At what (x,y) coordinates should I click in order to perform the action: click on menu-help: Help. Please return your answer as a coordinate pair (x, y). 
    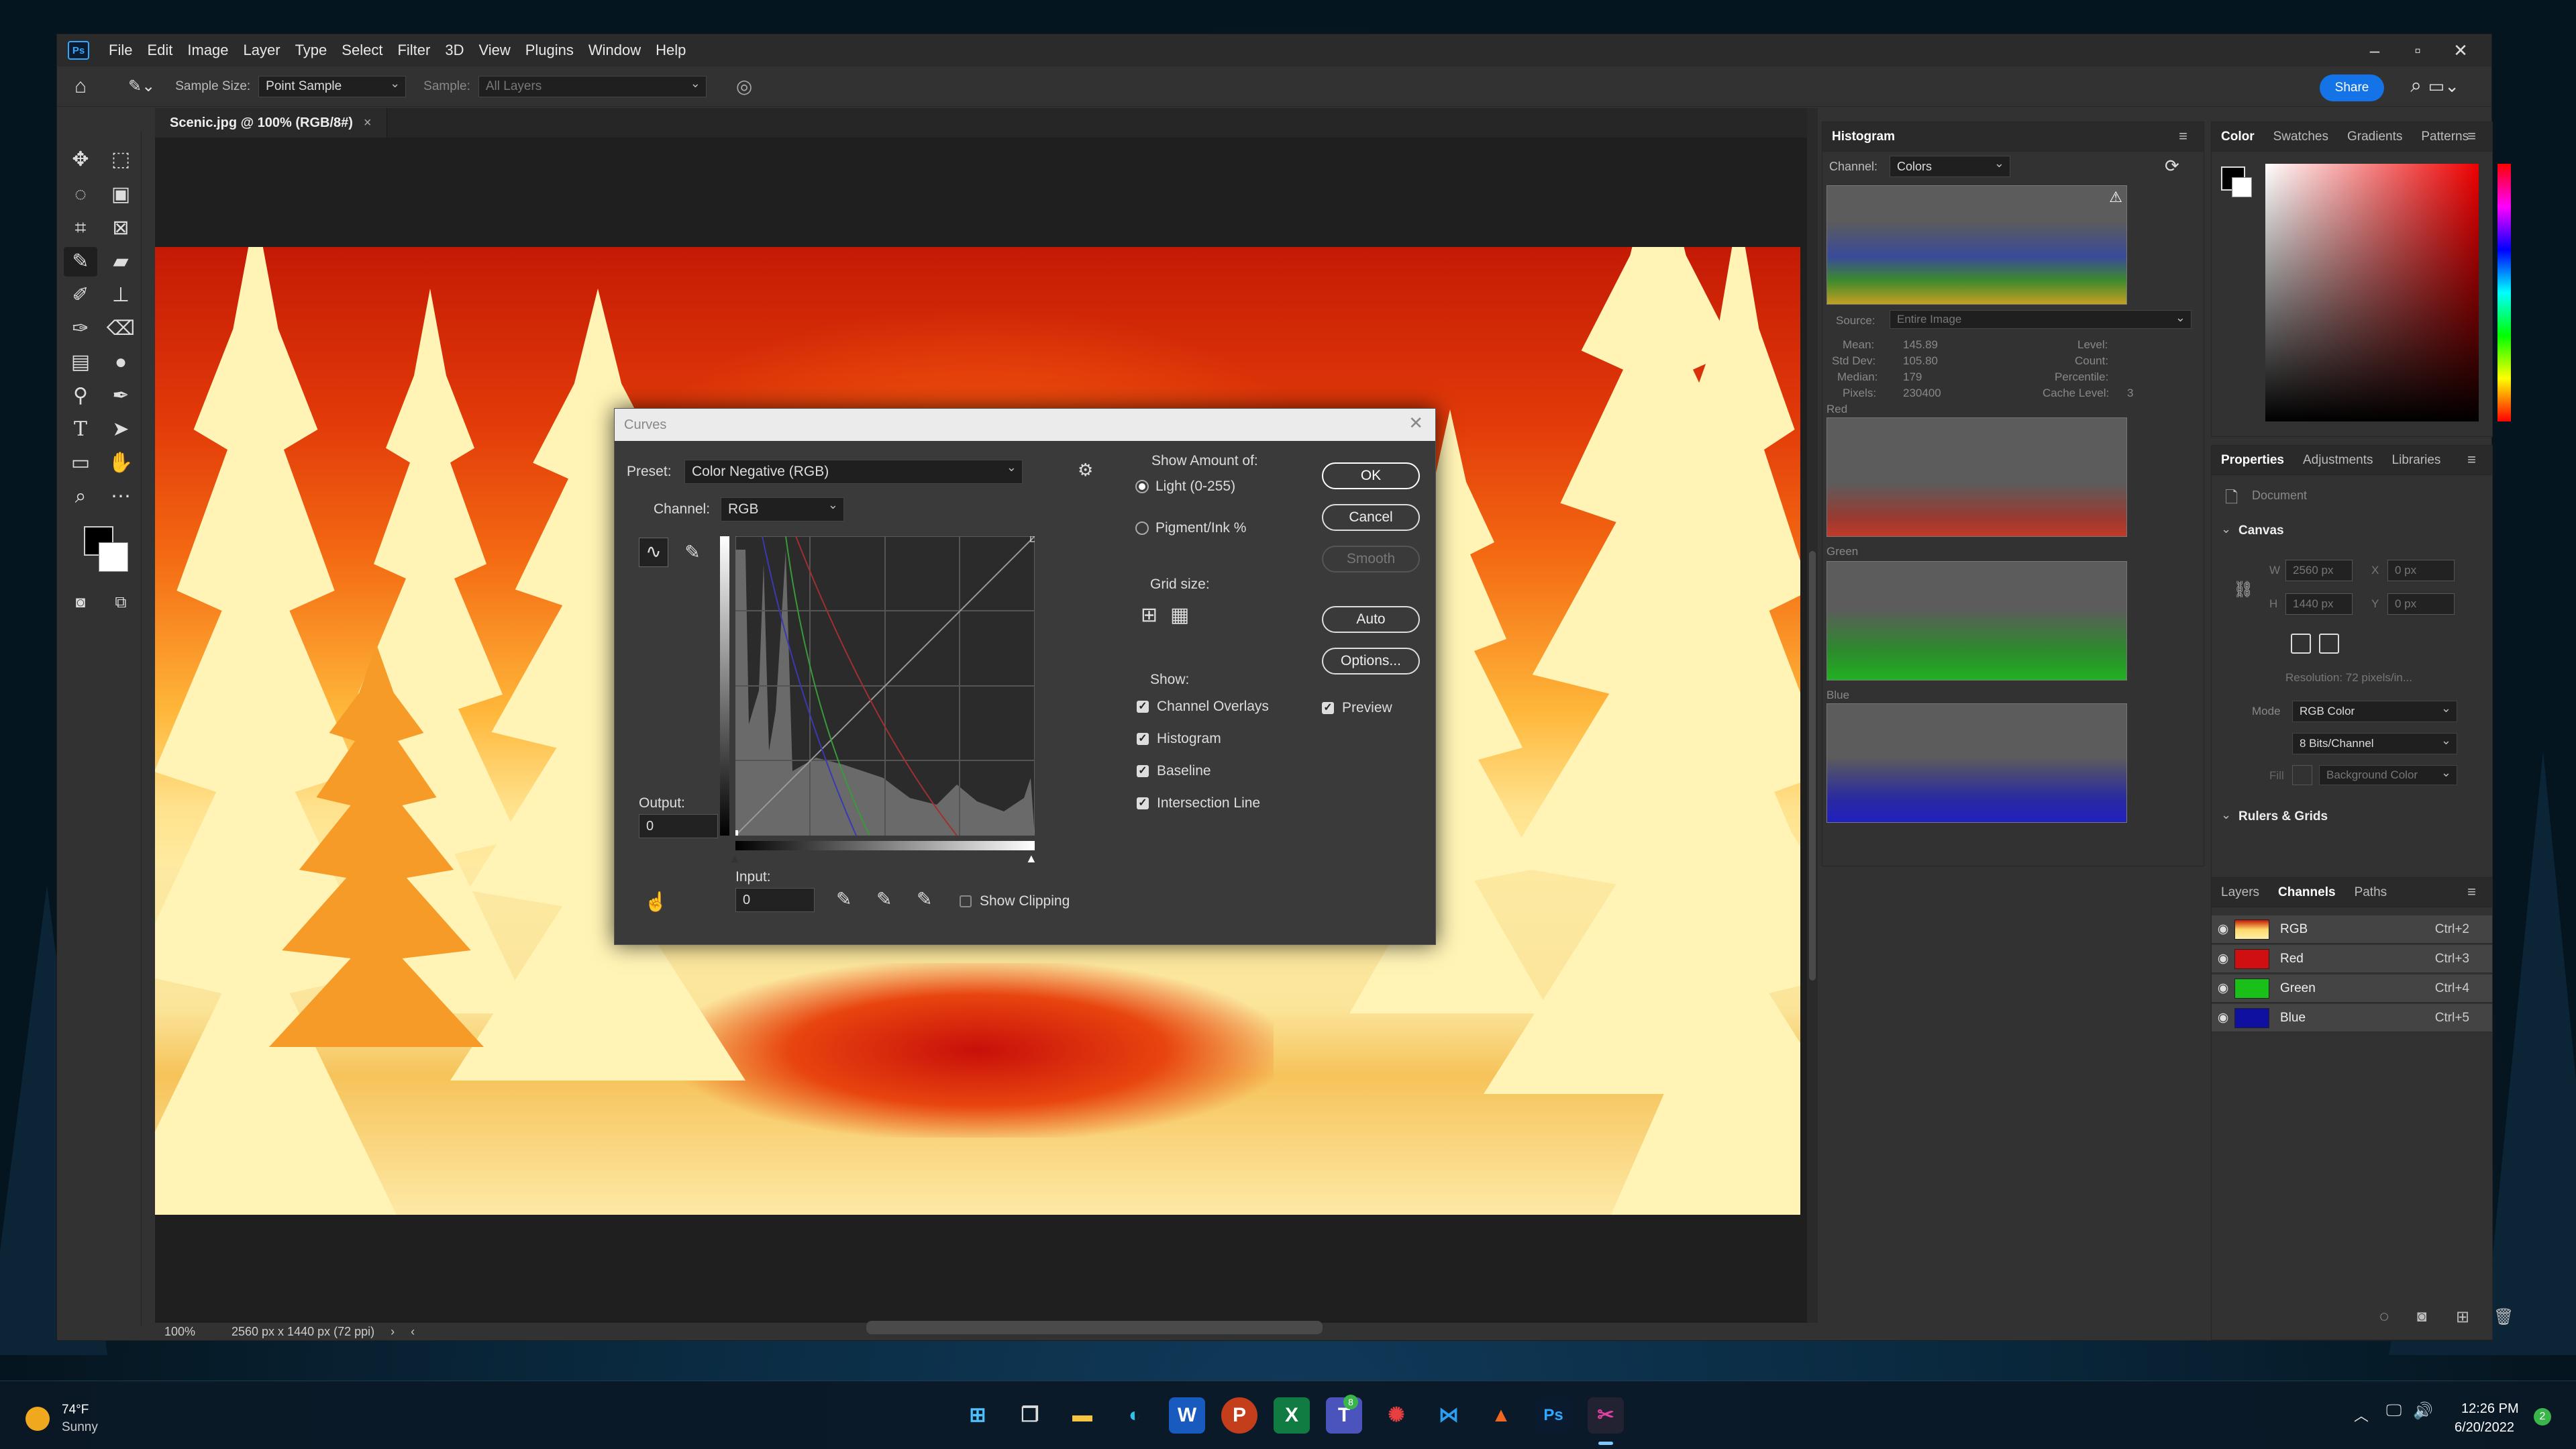
    Looking at the image, I should click on (670, 50).